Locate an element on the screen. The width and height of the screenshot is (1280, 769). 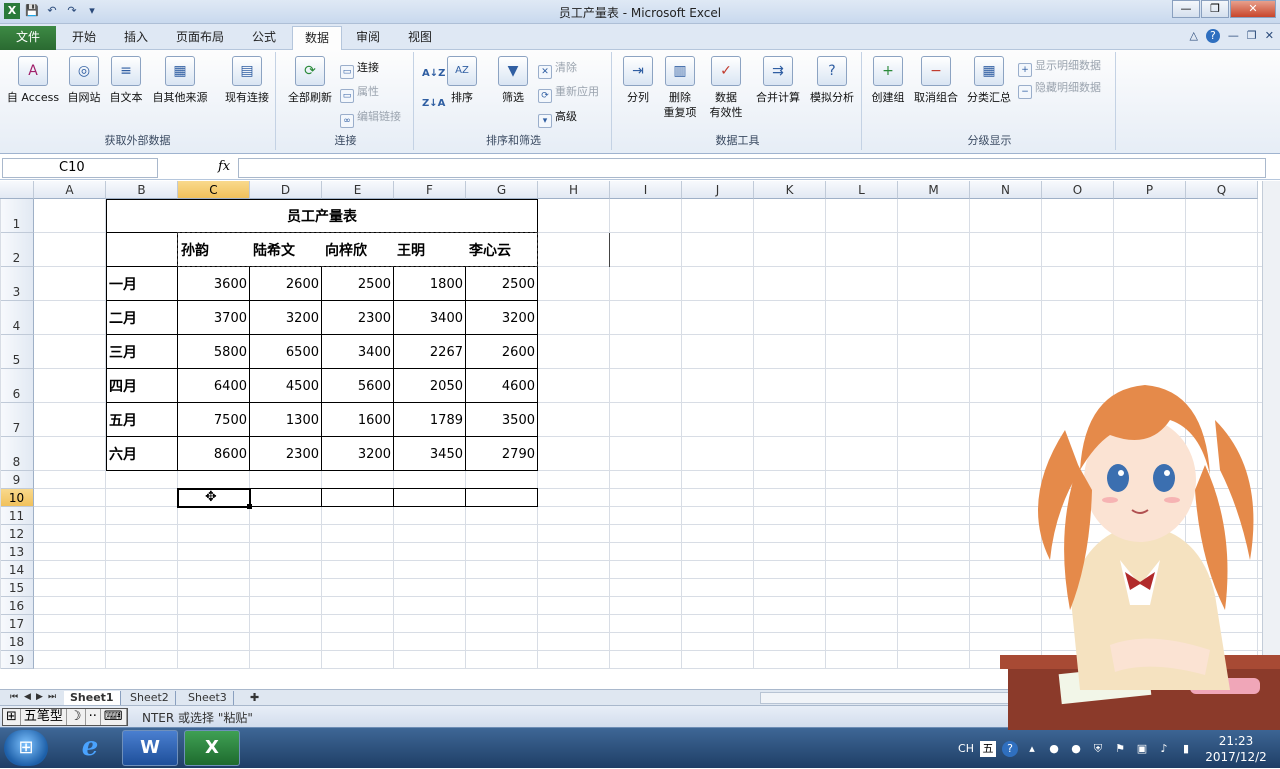
properties-button: ▭ 属性 is located at coordinates (359, 93).